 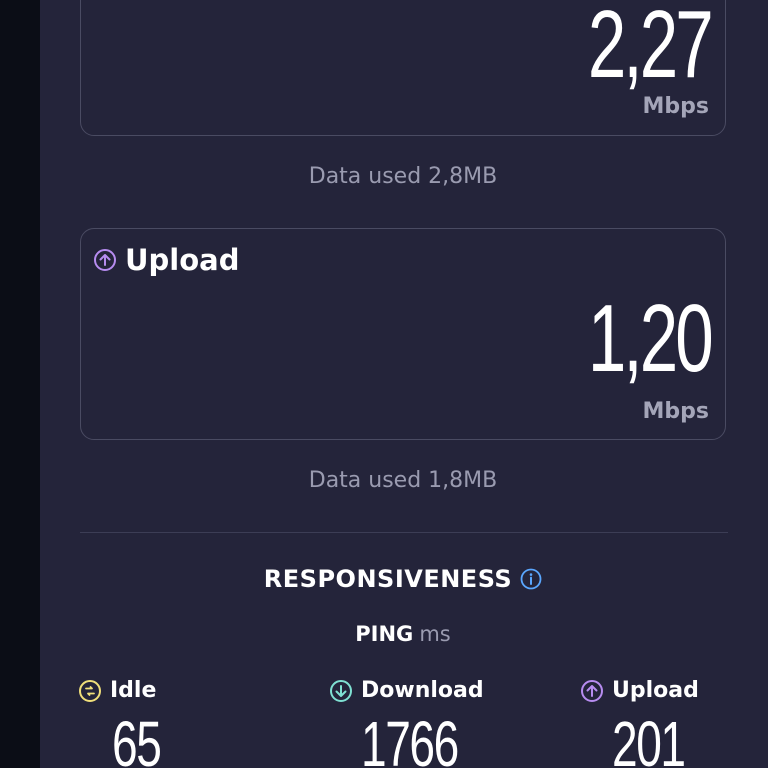 What do you see at coordinates (655, 690) in the screenshot?
I see `upload-label: Upload` at bounding box center [655, 690].